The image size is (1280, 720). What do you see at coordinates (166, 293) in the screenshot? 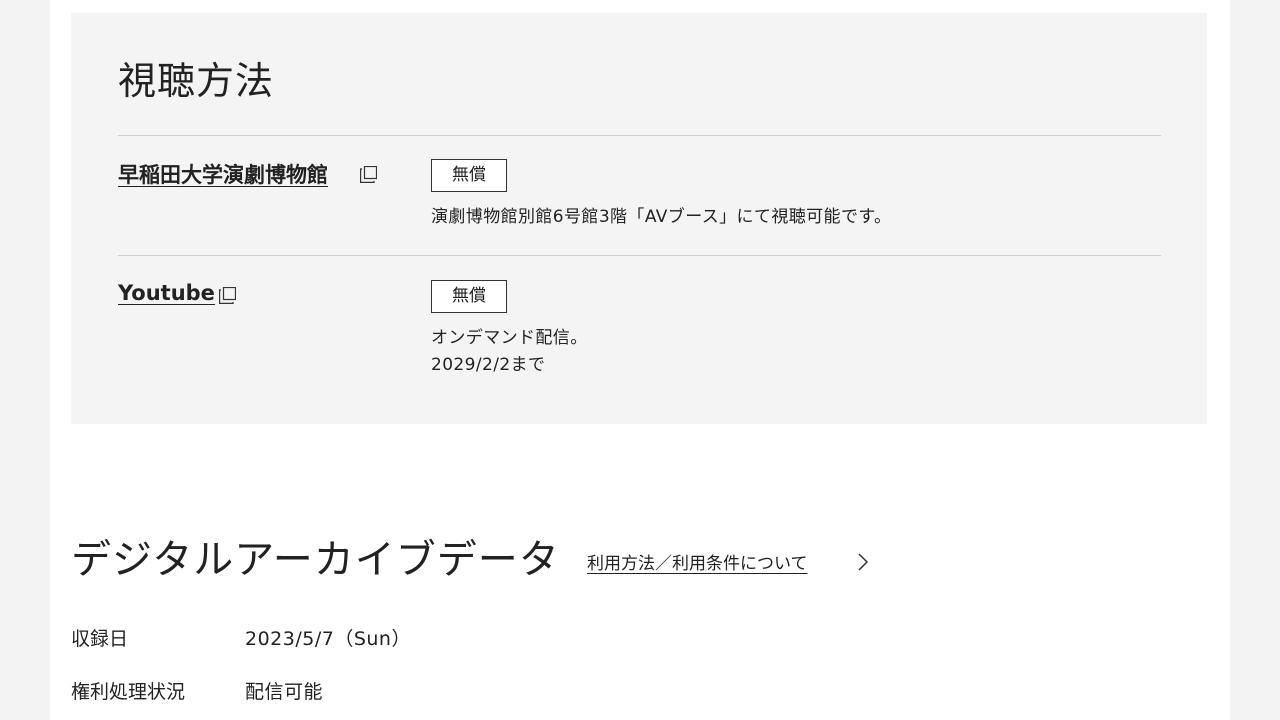
I see `method-link-youtube: Youtube` at bounding box center [166, 293].